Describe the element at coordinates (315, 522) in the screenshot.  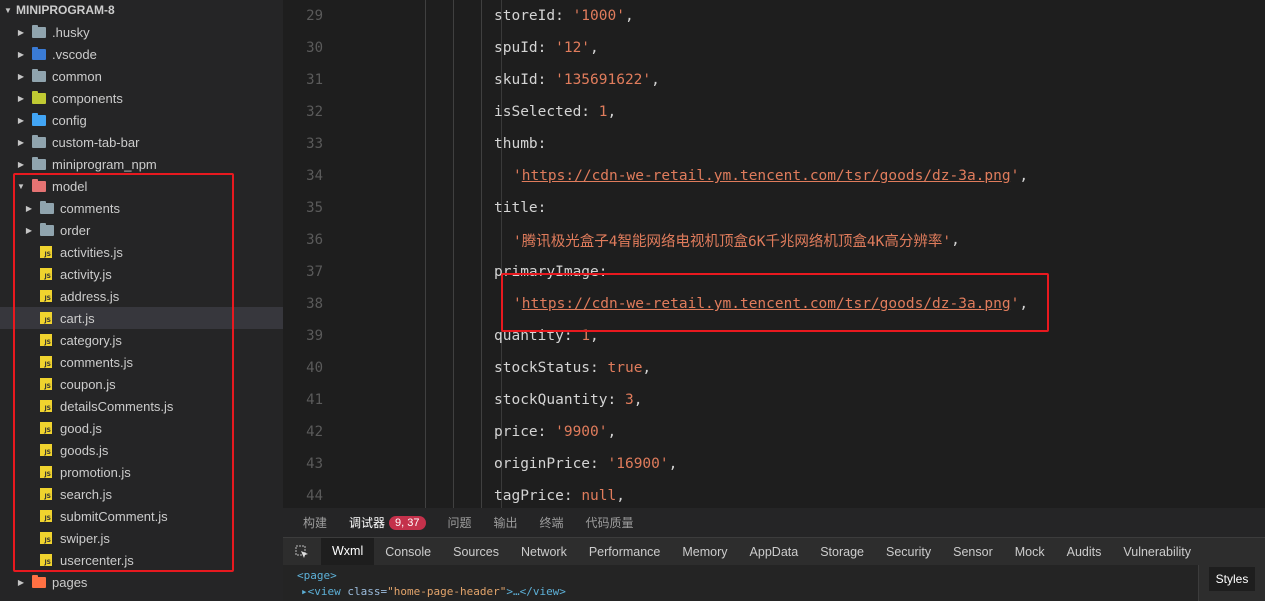
I see `panel-tab-0: 构建` at that location.